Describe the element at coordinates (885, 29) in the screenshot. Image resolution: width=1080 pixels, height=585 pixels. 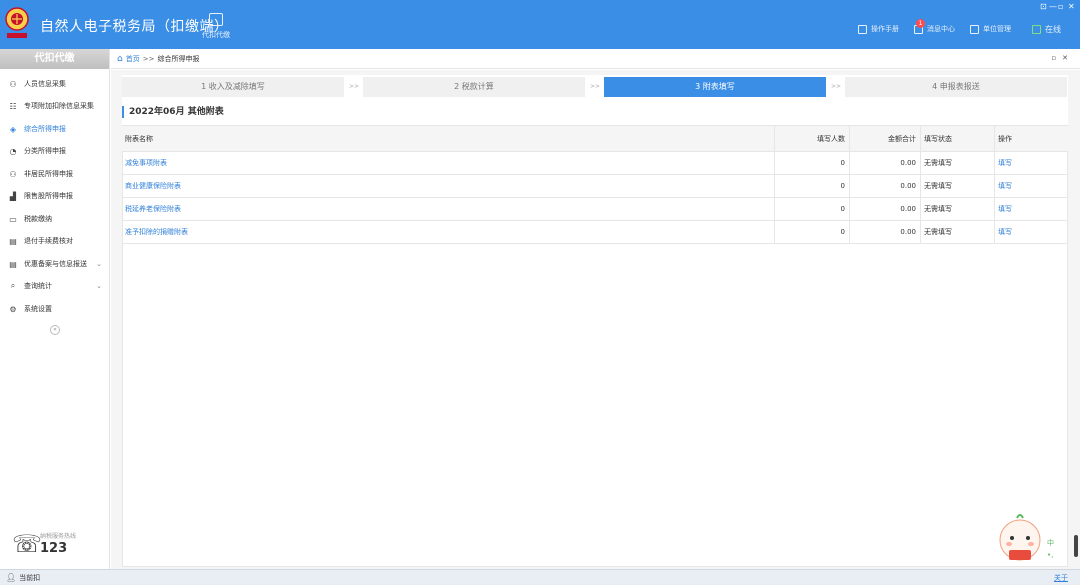
I see `manual-label: 操作手册` at that location.